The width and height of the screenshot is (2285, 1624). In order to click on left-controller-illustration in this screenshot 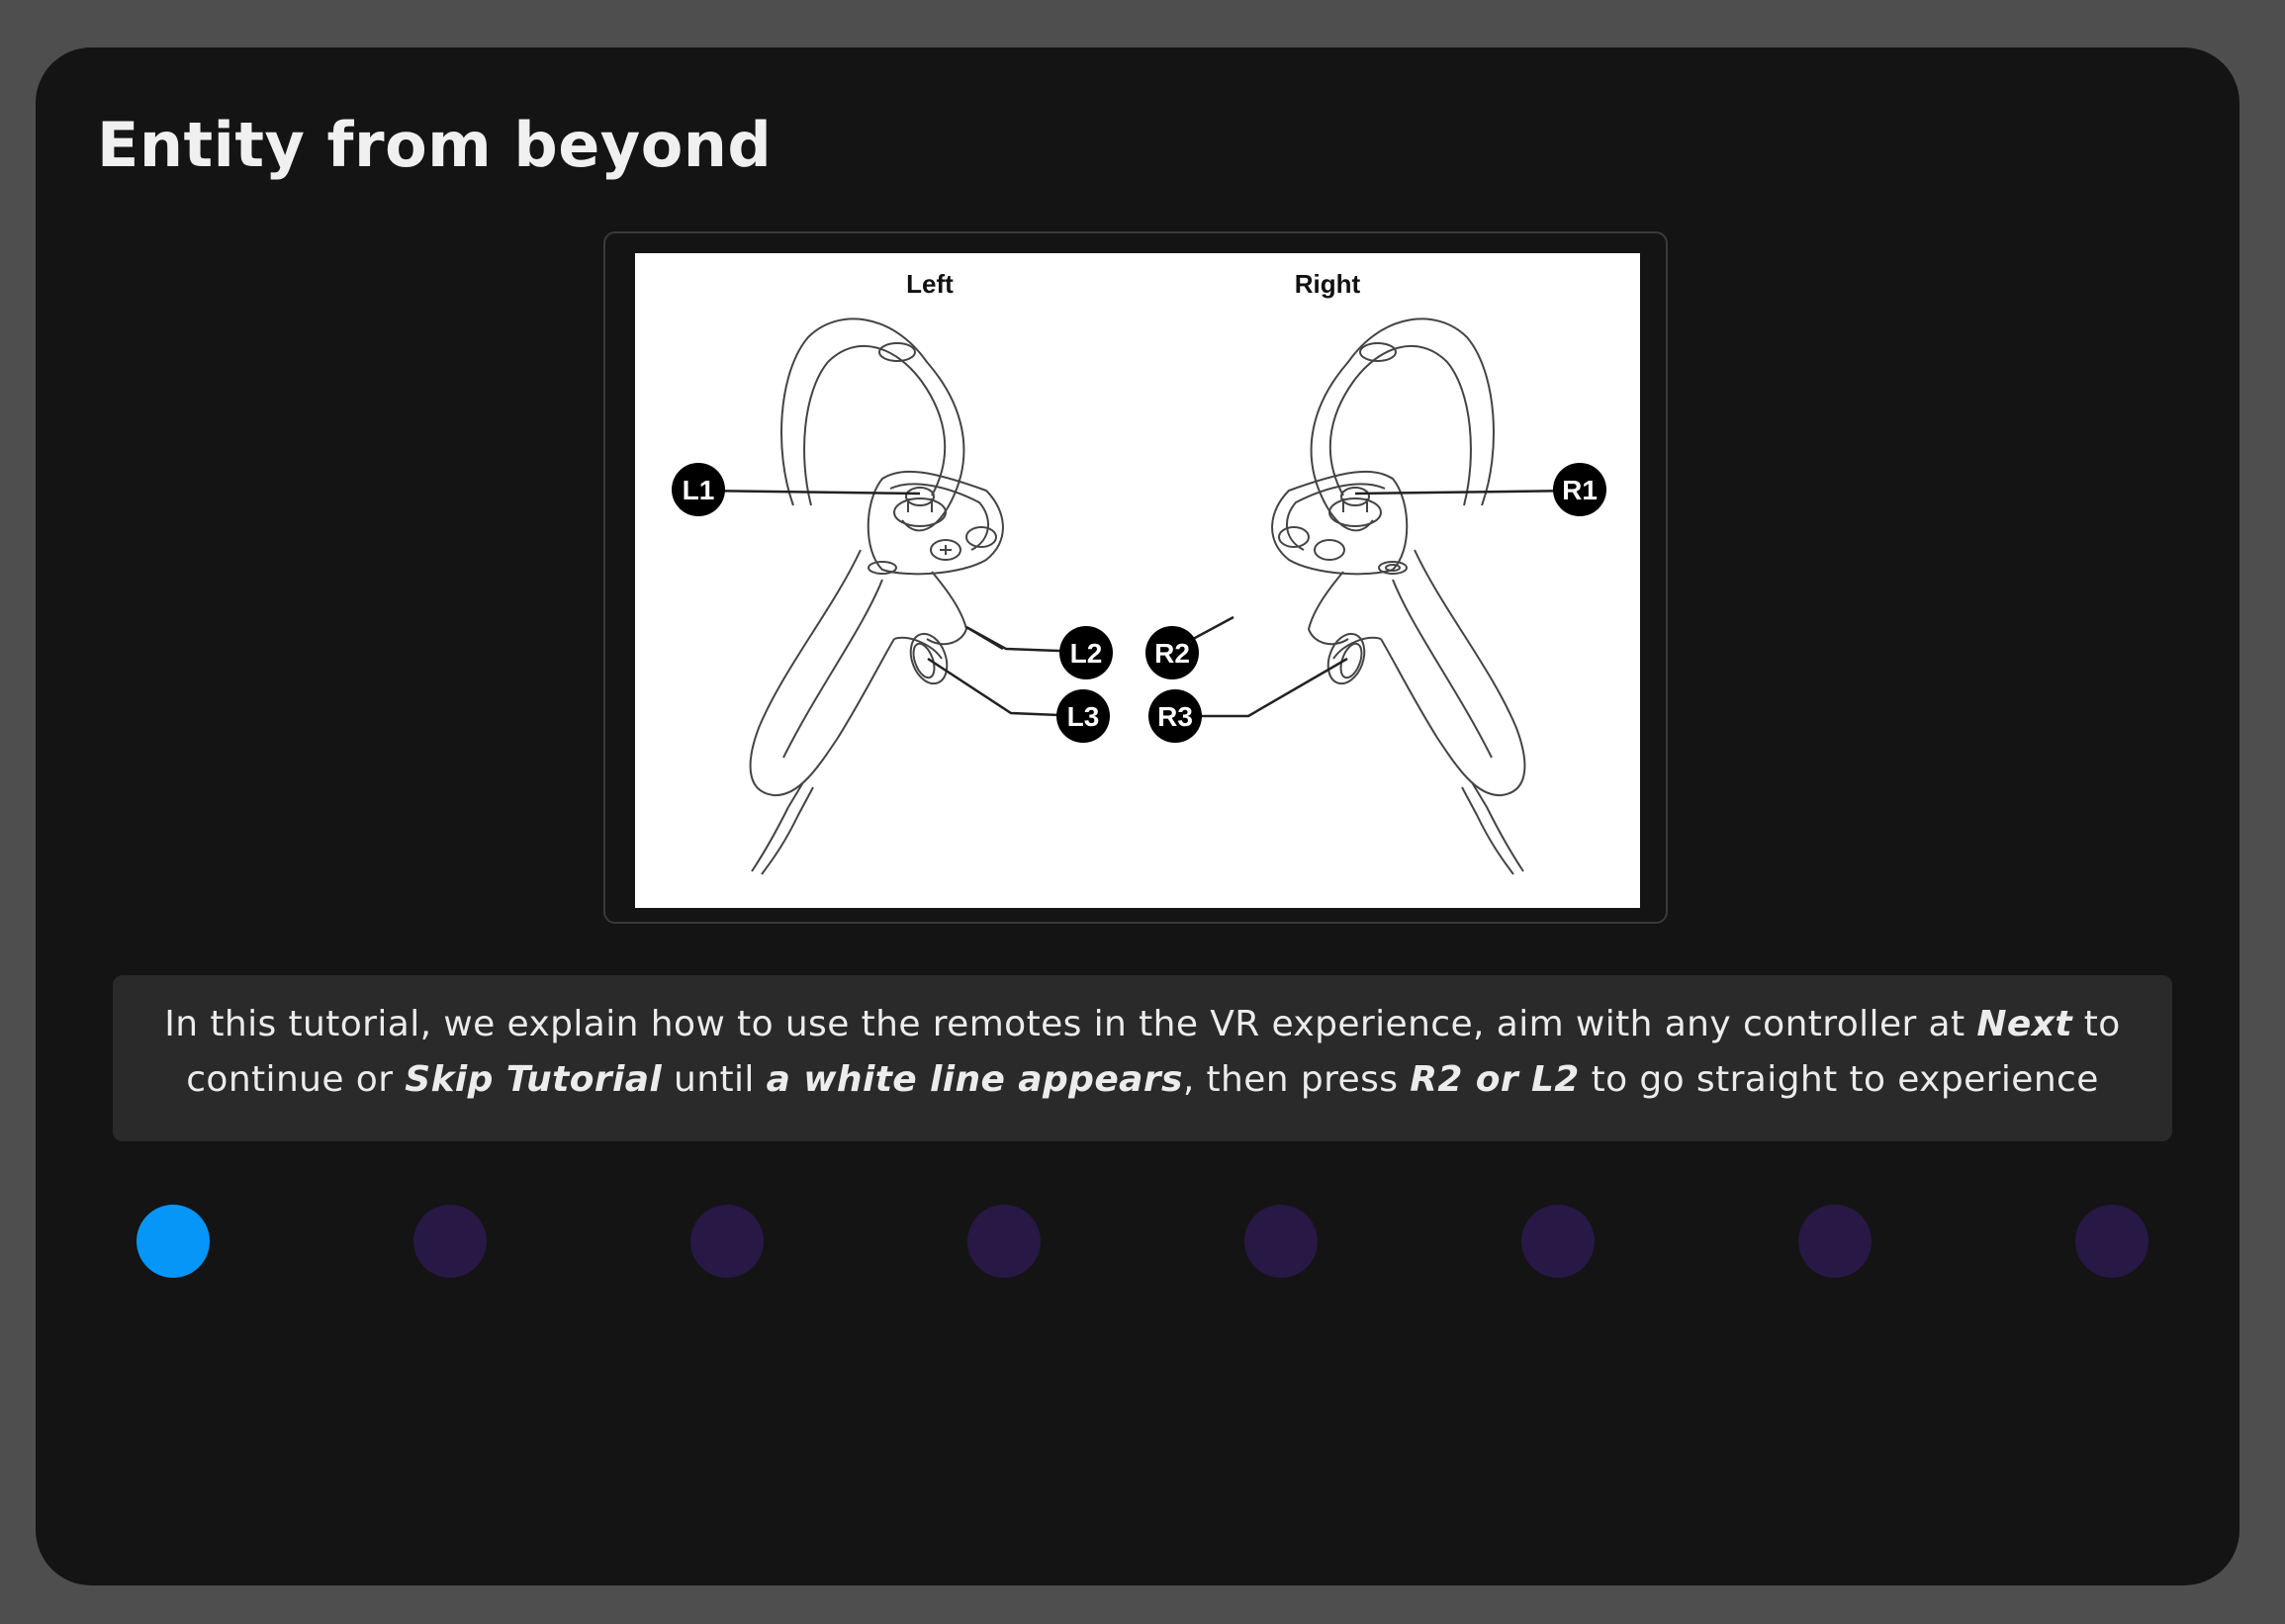, I will do `click(877, 596)`.